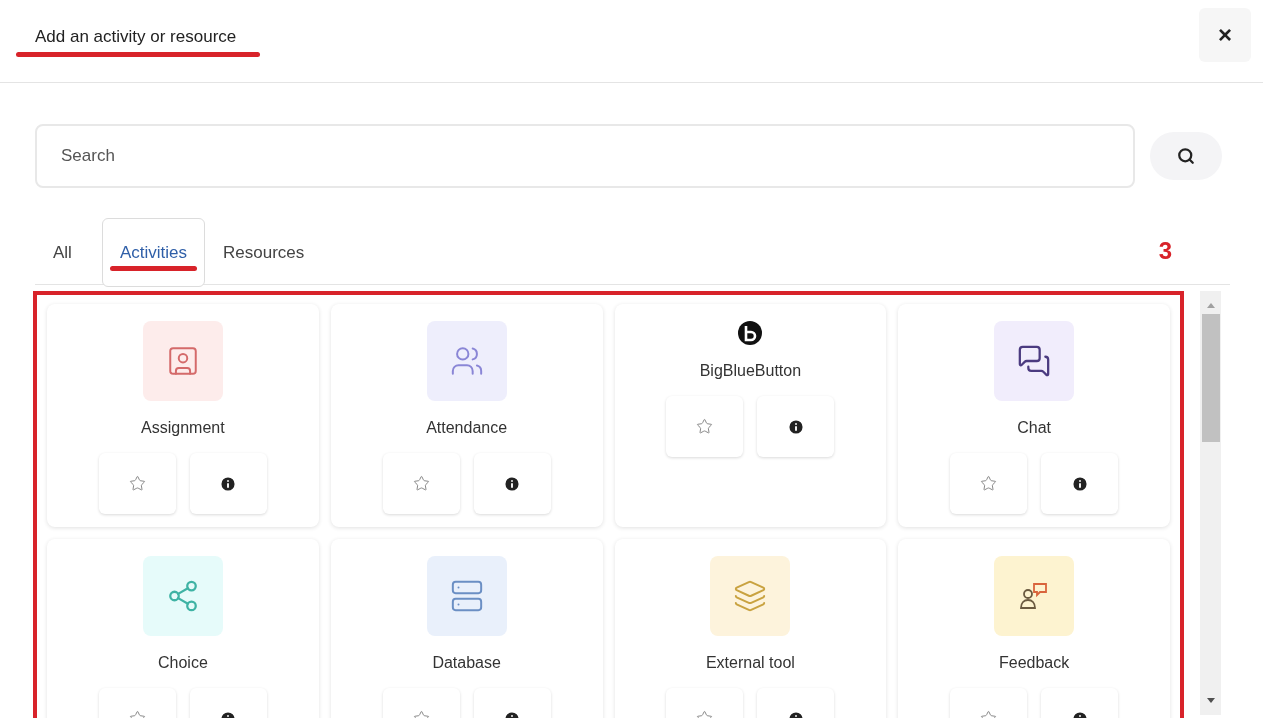 This screenshot has width=1263, height=719. Describe the element at coordinates (750, 415) in the screenshot. I see `activity-card: BigBlueButton` at that location.